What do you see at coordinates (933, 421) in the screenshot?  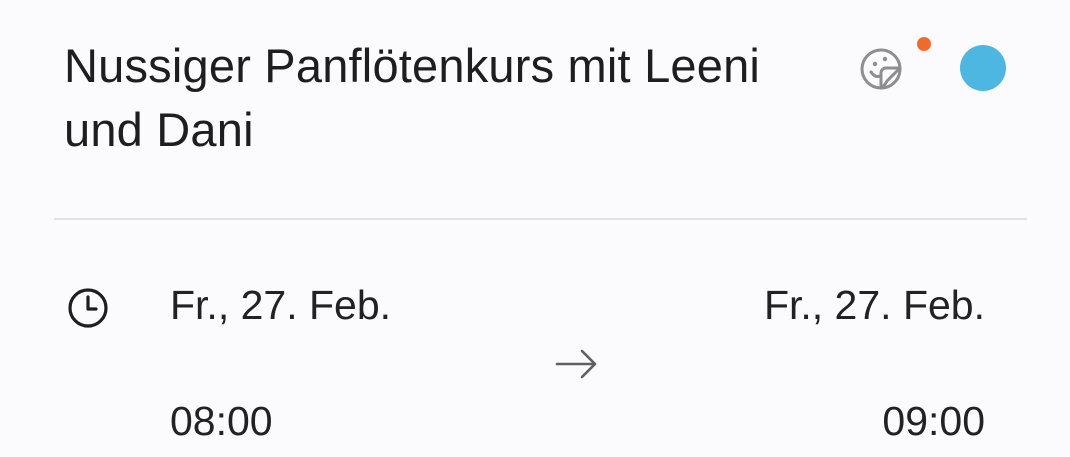 I see `end-time: 09:00` at bounding box center [933, 421].